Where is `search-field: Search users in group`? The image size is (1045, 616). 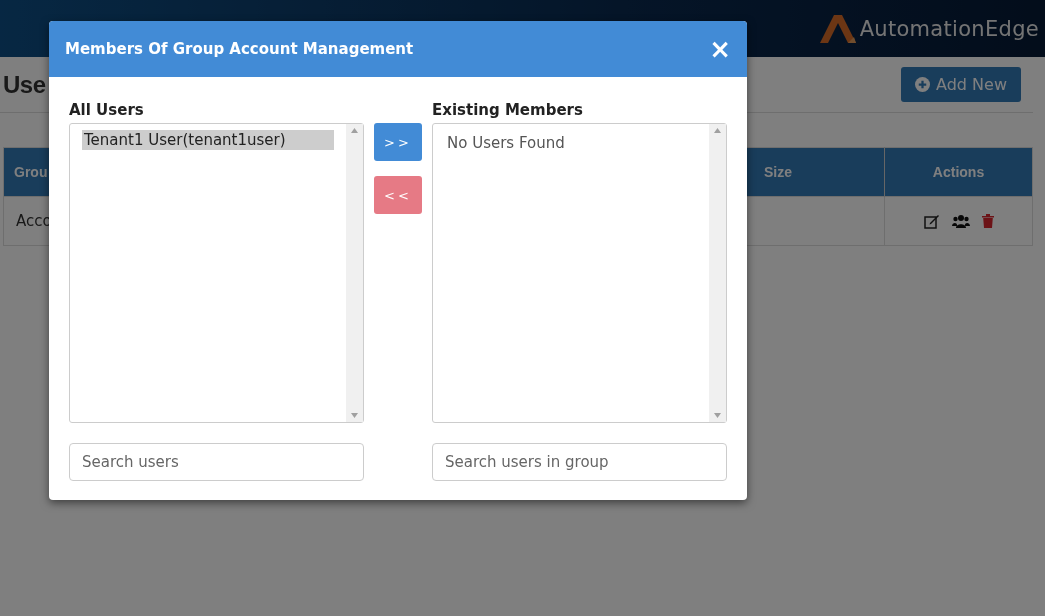
search-field: Search users in group is located at coordinates (579, 462).